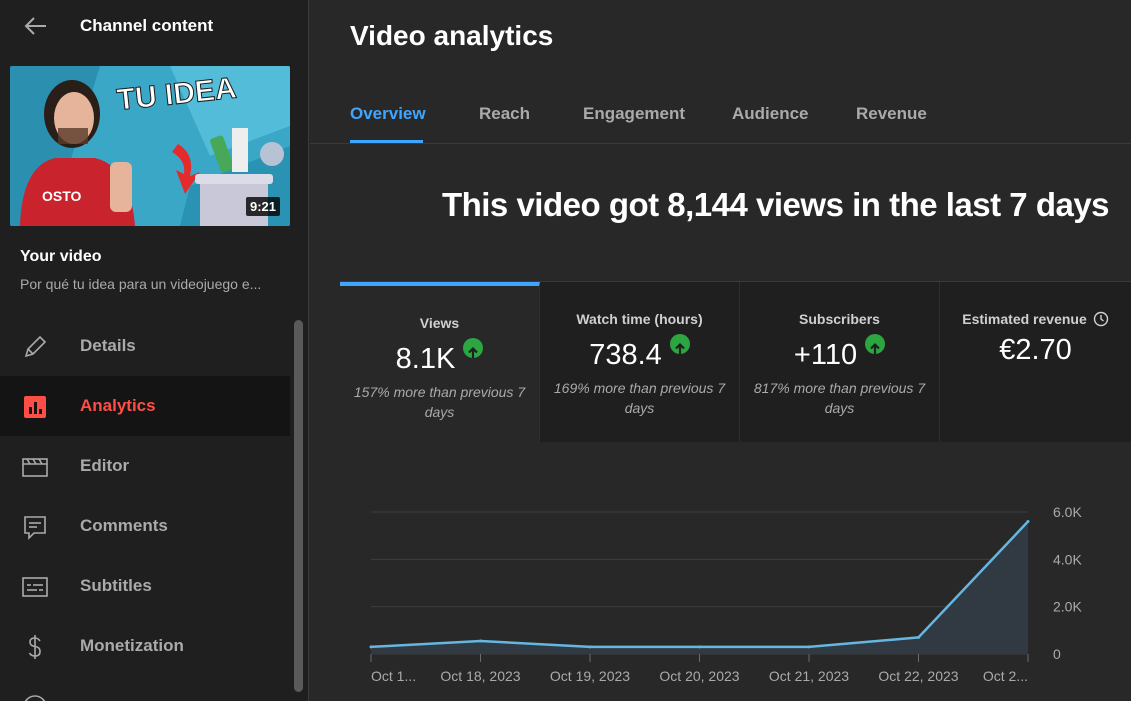  Describe the element at coordinates (480, 676) in the screenshot. I see `x-tick-label: Oct 18, 2023` at that location.